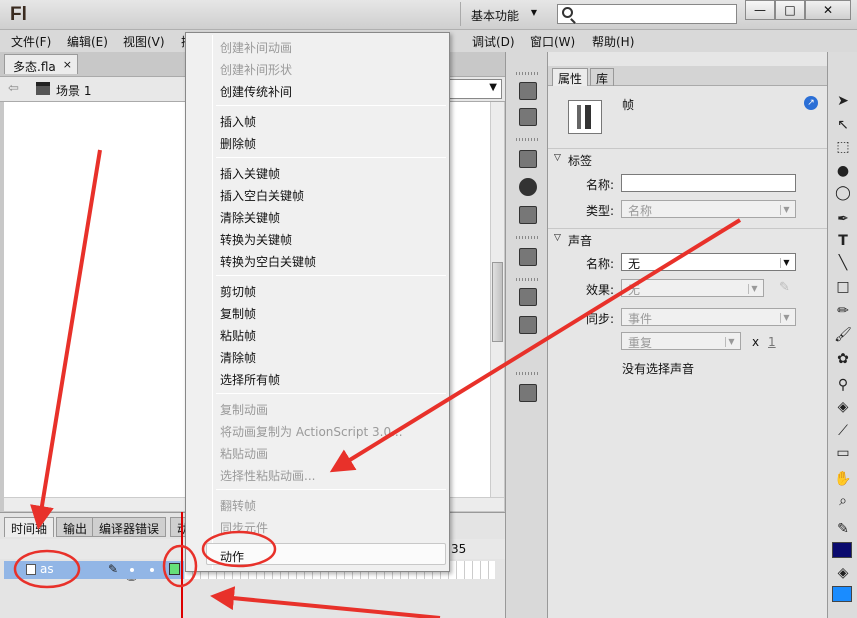 This screenshot has height=618, width=857. What do you see at coordinates (528, 215) in the screenshot?
I see `transform-icon` at bounding box center [528, 215].